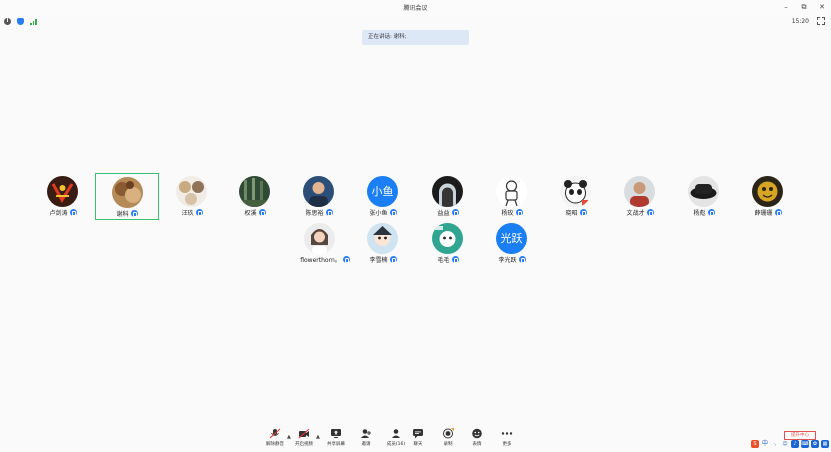 The image size is (831, 452). What do you see at coordinates (755, 444) in the screenshot?
I see `sogou-input-icon: S` at bounding box center [755, 444].